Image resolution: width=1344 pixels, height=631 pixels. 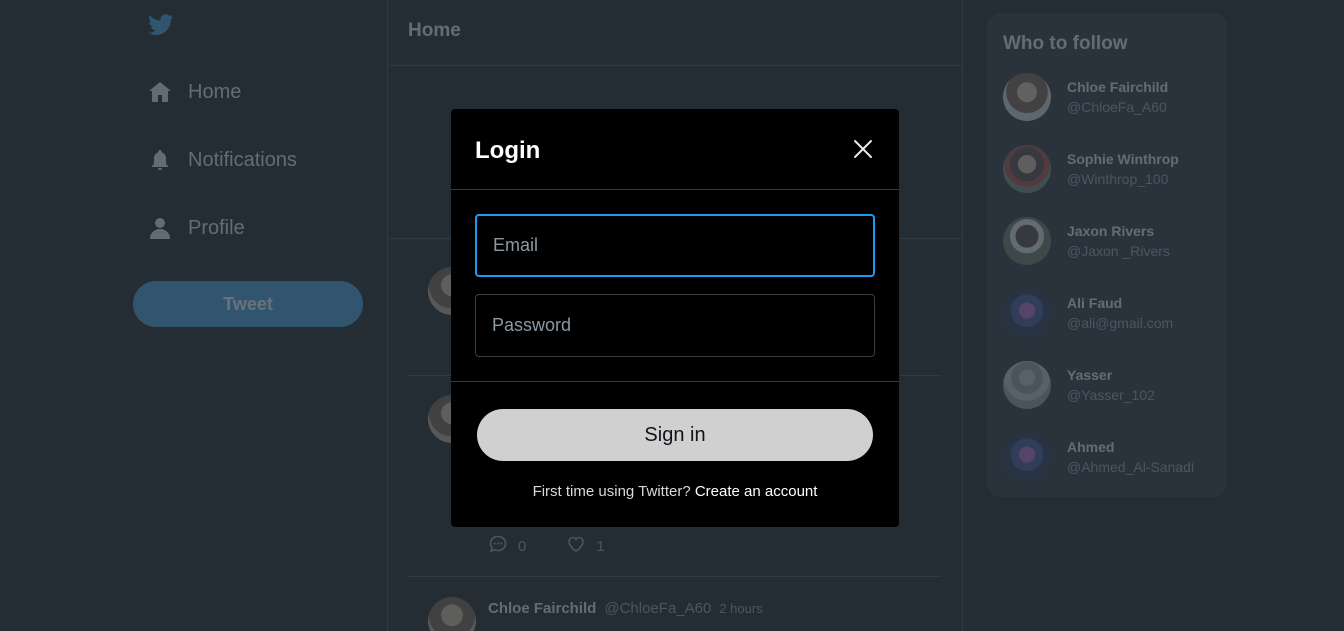 I want to click on modal-divider, so click(x=675, y=381).